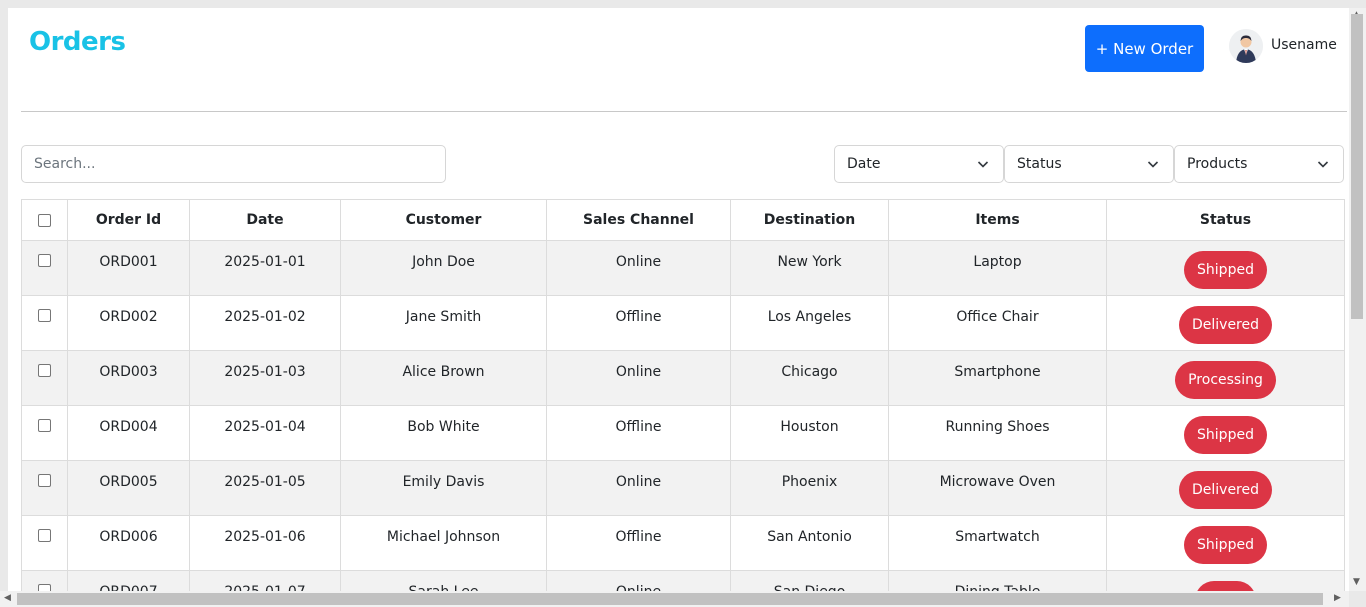 This screenshot has width=1366, height=607. I want to click on items-cell: Laptop, so click(997, 268).